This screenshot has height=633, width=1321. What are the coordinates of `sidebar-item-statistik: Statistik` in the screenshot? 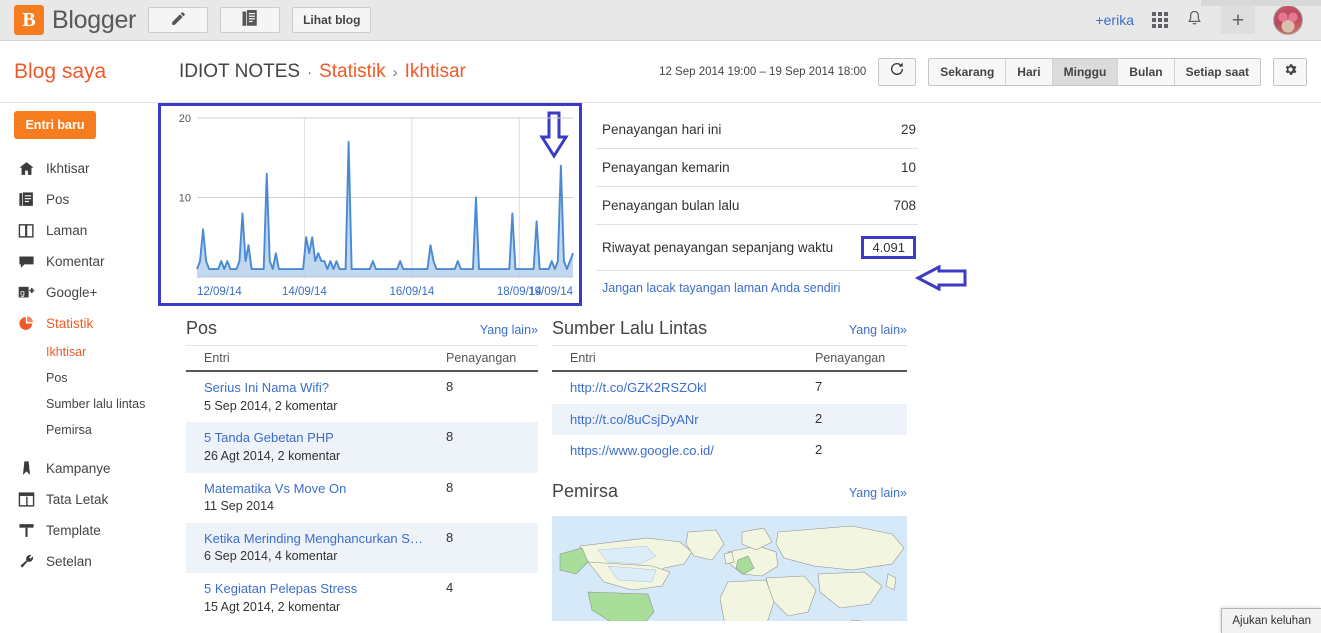 It's located at (79, 323).